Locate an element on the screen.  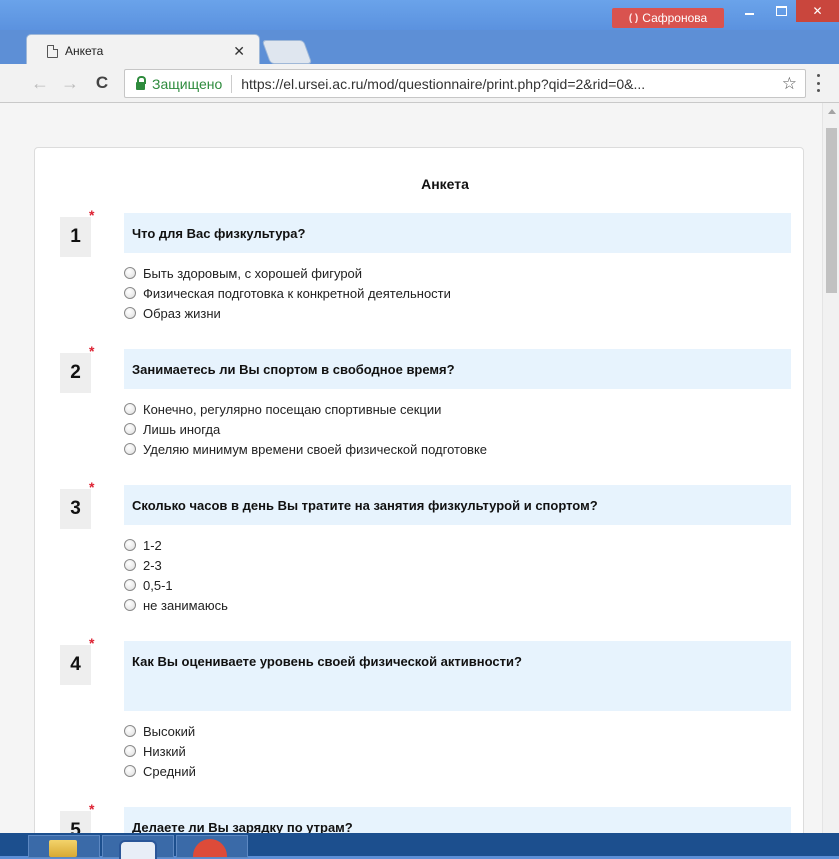
reload-icon: C is located at coordinates (102, 82).